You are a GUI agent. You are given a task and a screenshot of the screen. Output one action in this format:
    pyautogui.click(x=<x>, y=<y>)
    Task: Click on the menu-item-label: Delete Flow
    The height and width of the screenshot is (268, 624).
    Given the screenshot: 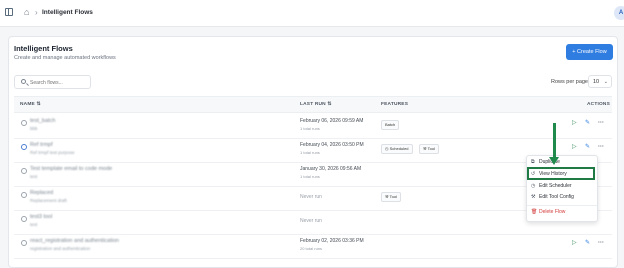 What is the action you would take?
    pyautogui.click(x=552, y=212)
    